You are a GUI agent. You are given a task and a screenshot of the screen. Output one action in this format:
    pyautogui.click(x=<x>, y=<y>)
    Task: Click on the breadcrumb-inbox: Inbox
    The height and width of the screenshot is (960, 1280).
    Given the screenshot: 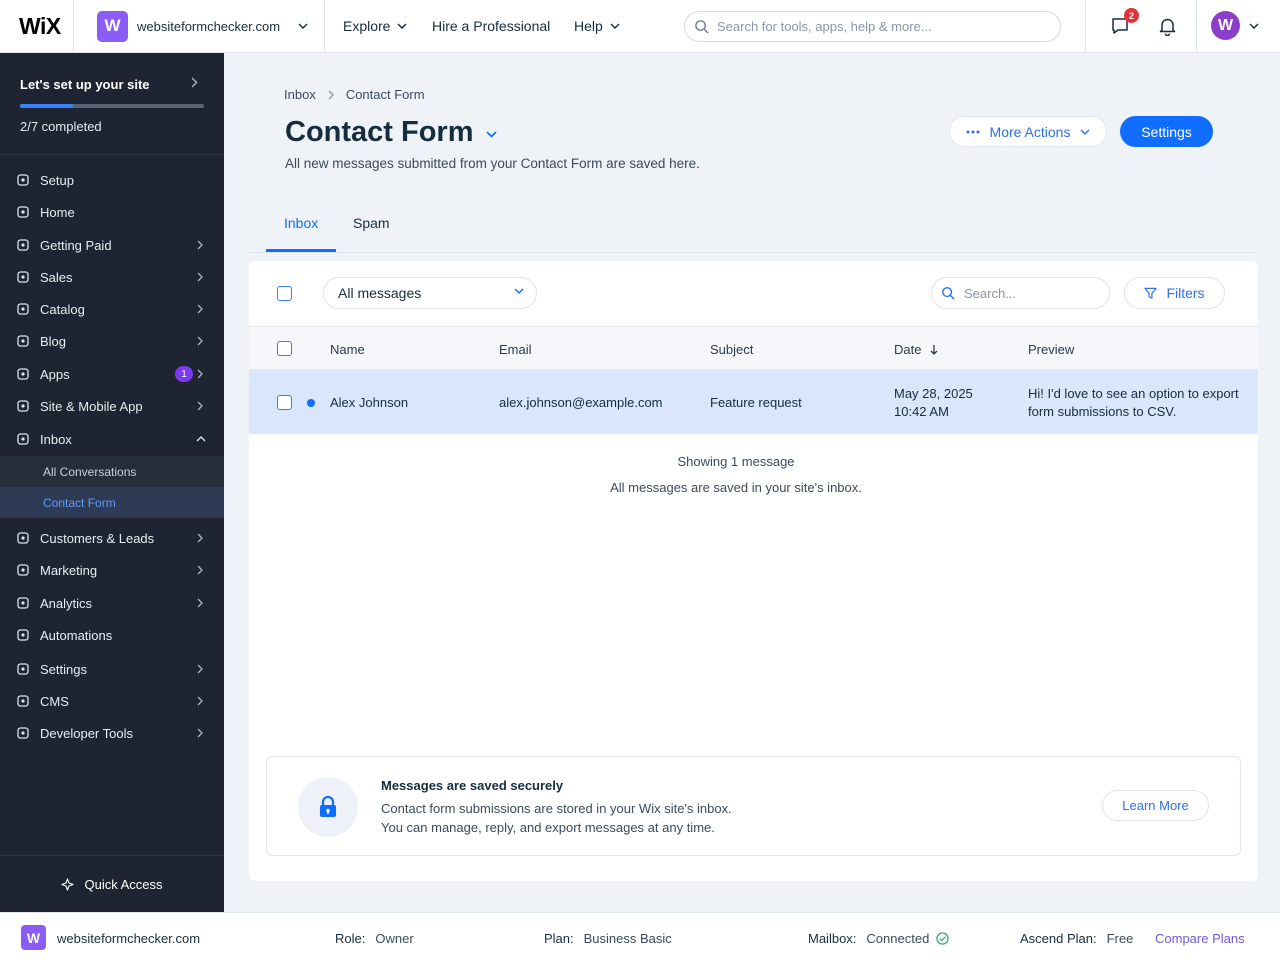 What is the action you would take?
    pyautogui.click(x=300, y=94)
    